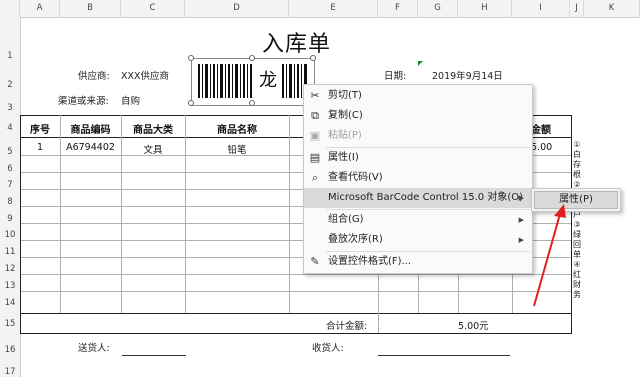 The width and height of the screenshot is (640, 377). I want to click on header-amount: 金额, so click(541, 130).